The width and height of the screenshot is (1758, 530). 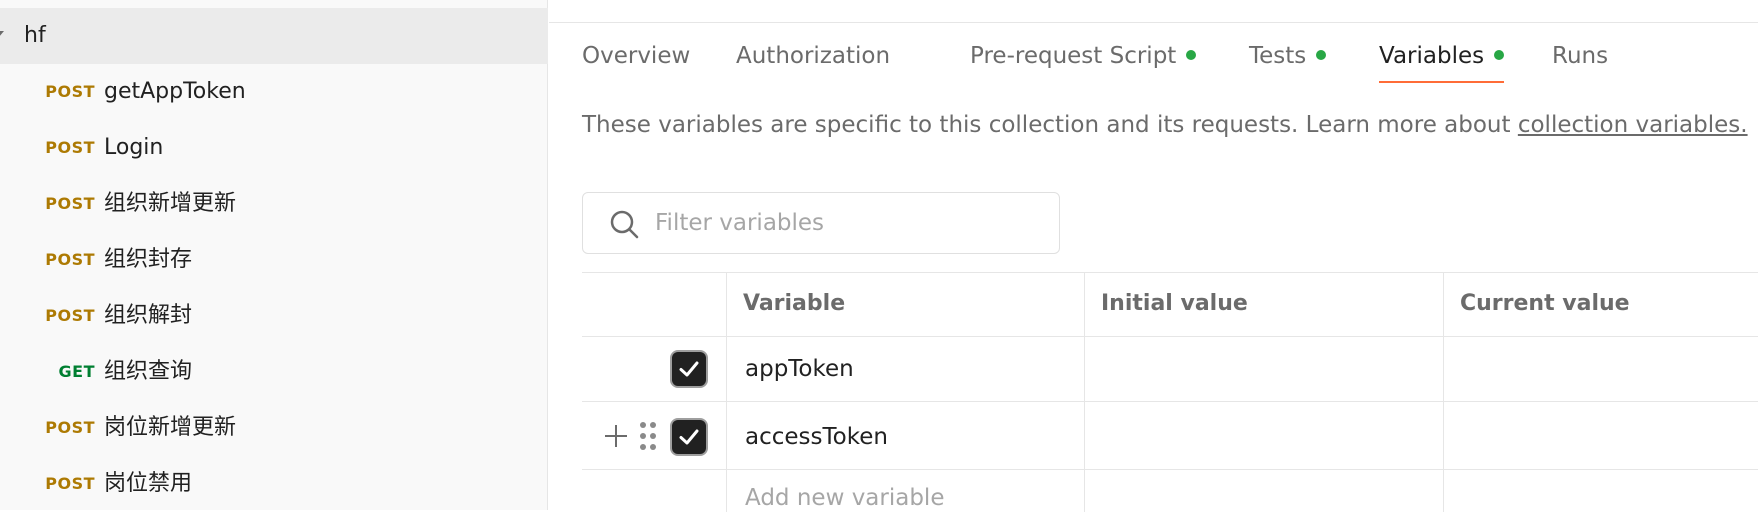 I want to click on tab-variables: Variables, so click(x=1442, y=57).